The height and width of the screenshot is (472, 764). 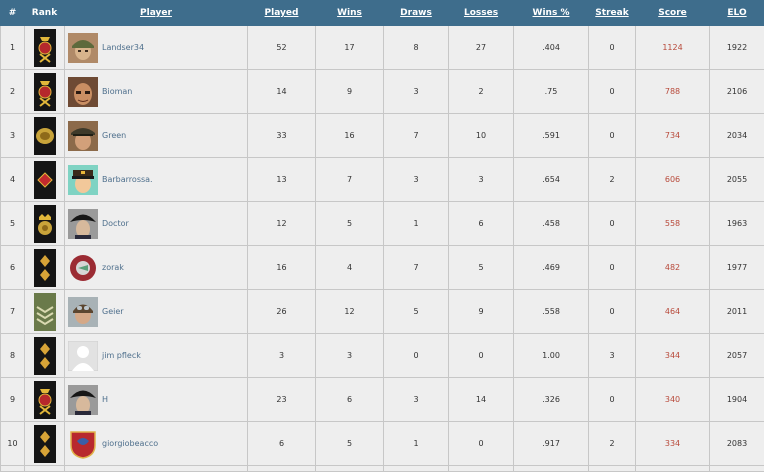 What do you see at coordinates (481, 399) in the screenshot?
I see `losses-cell: 14` at bounding box center [481, 399].